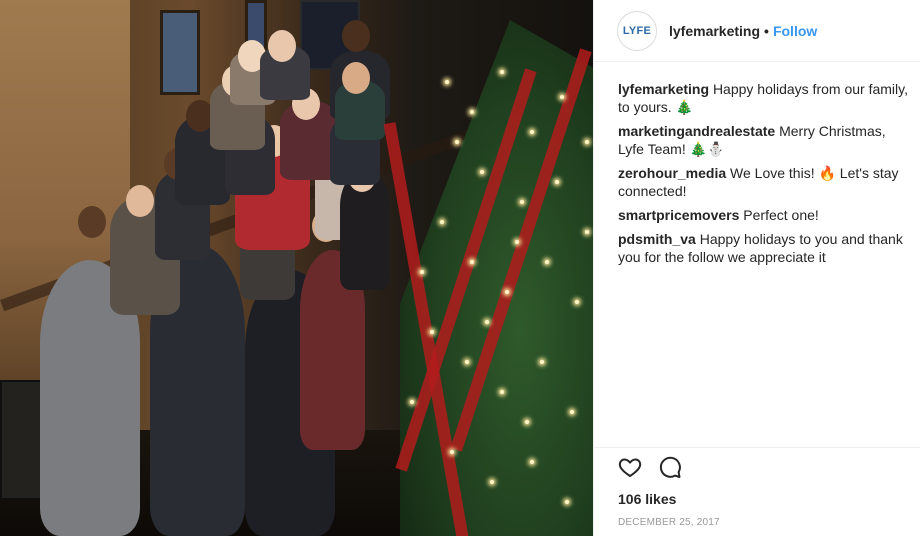  I want to click on follow-button: Follow, so click(795, 31).